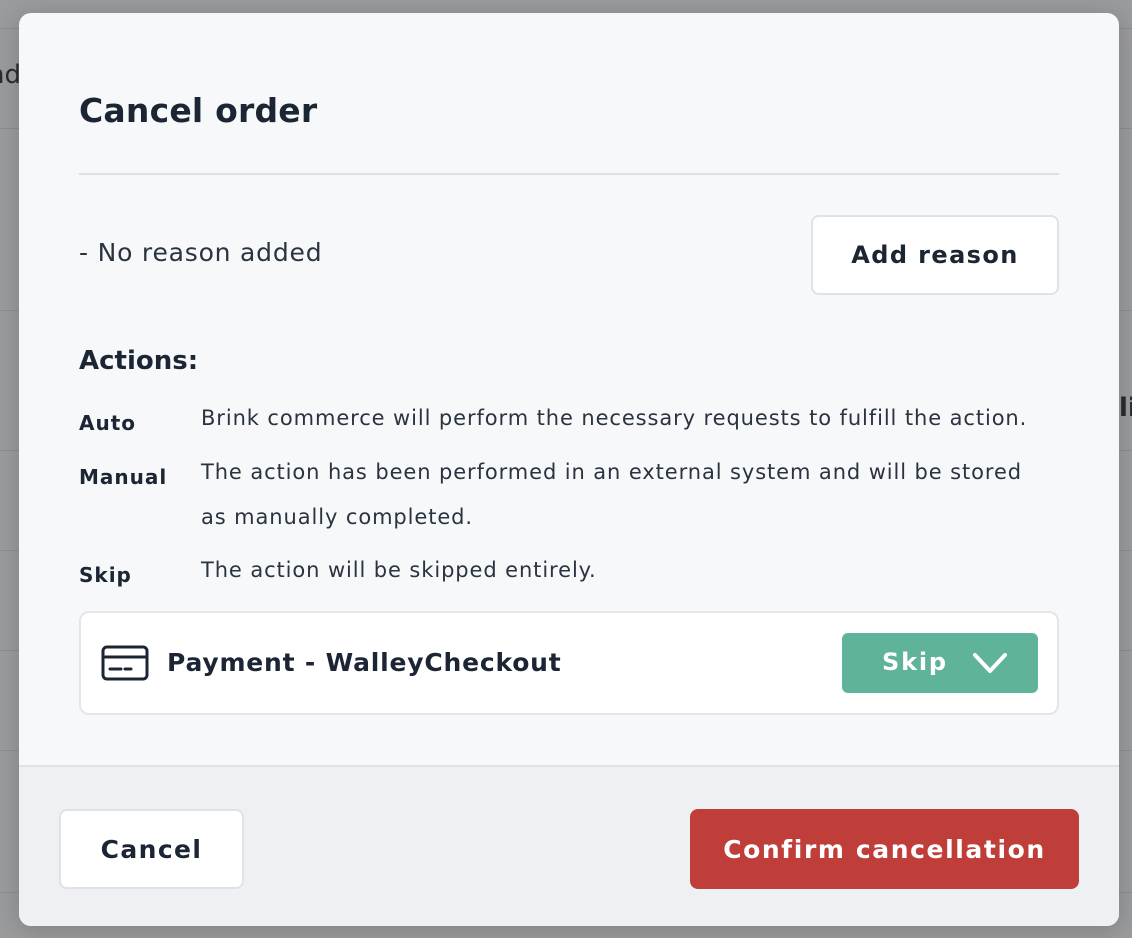 The image size is (1132, 938). What do you see at coordinates (198, 110) in the screenshot?
I see `dialog-title: Cancel order` at bounding box center [198, 110].